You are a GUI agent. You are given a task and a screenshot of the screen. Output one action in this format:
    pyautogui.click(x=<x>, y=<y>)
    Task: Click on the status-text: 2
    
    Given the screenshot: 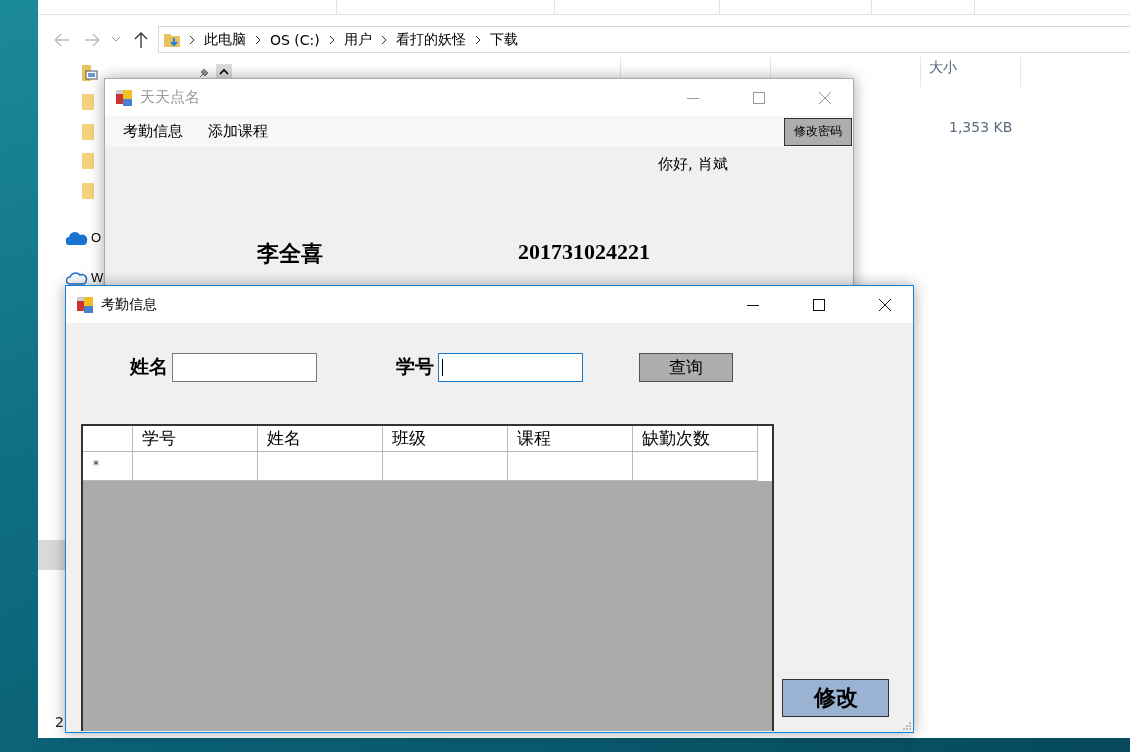 What is the action you would take?
    pyautogui.click(x=59, y=722)
    